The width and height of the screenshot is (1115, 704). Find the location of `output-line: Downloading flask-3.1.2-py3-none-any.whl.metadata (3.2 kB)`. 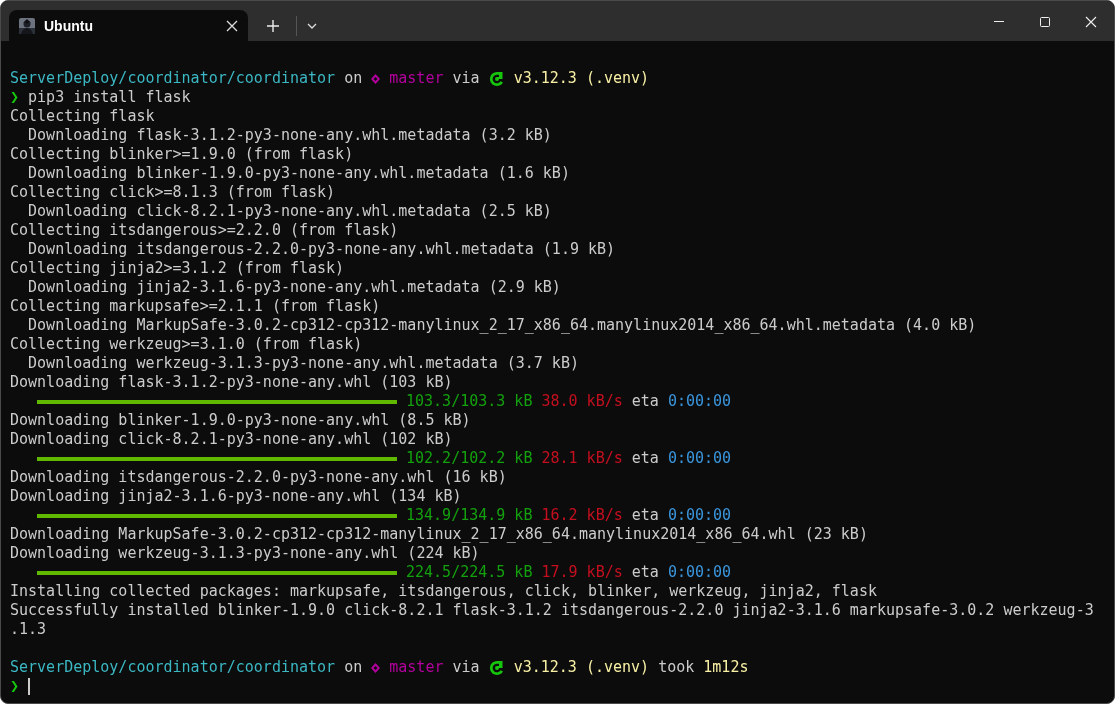

output-line: Downloading flask-3.1.2-py3-none-any.whl.metadata (3.2 kB) is located at coordinates (289, 135).